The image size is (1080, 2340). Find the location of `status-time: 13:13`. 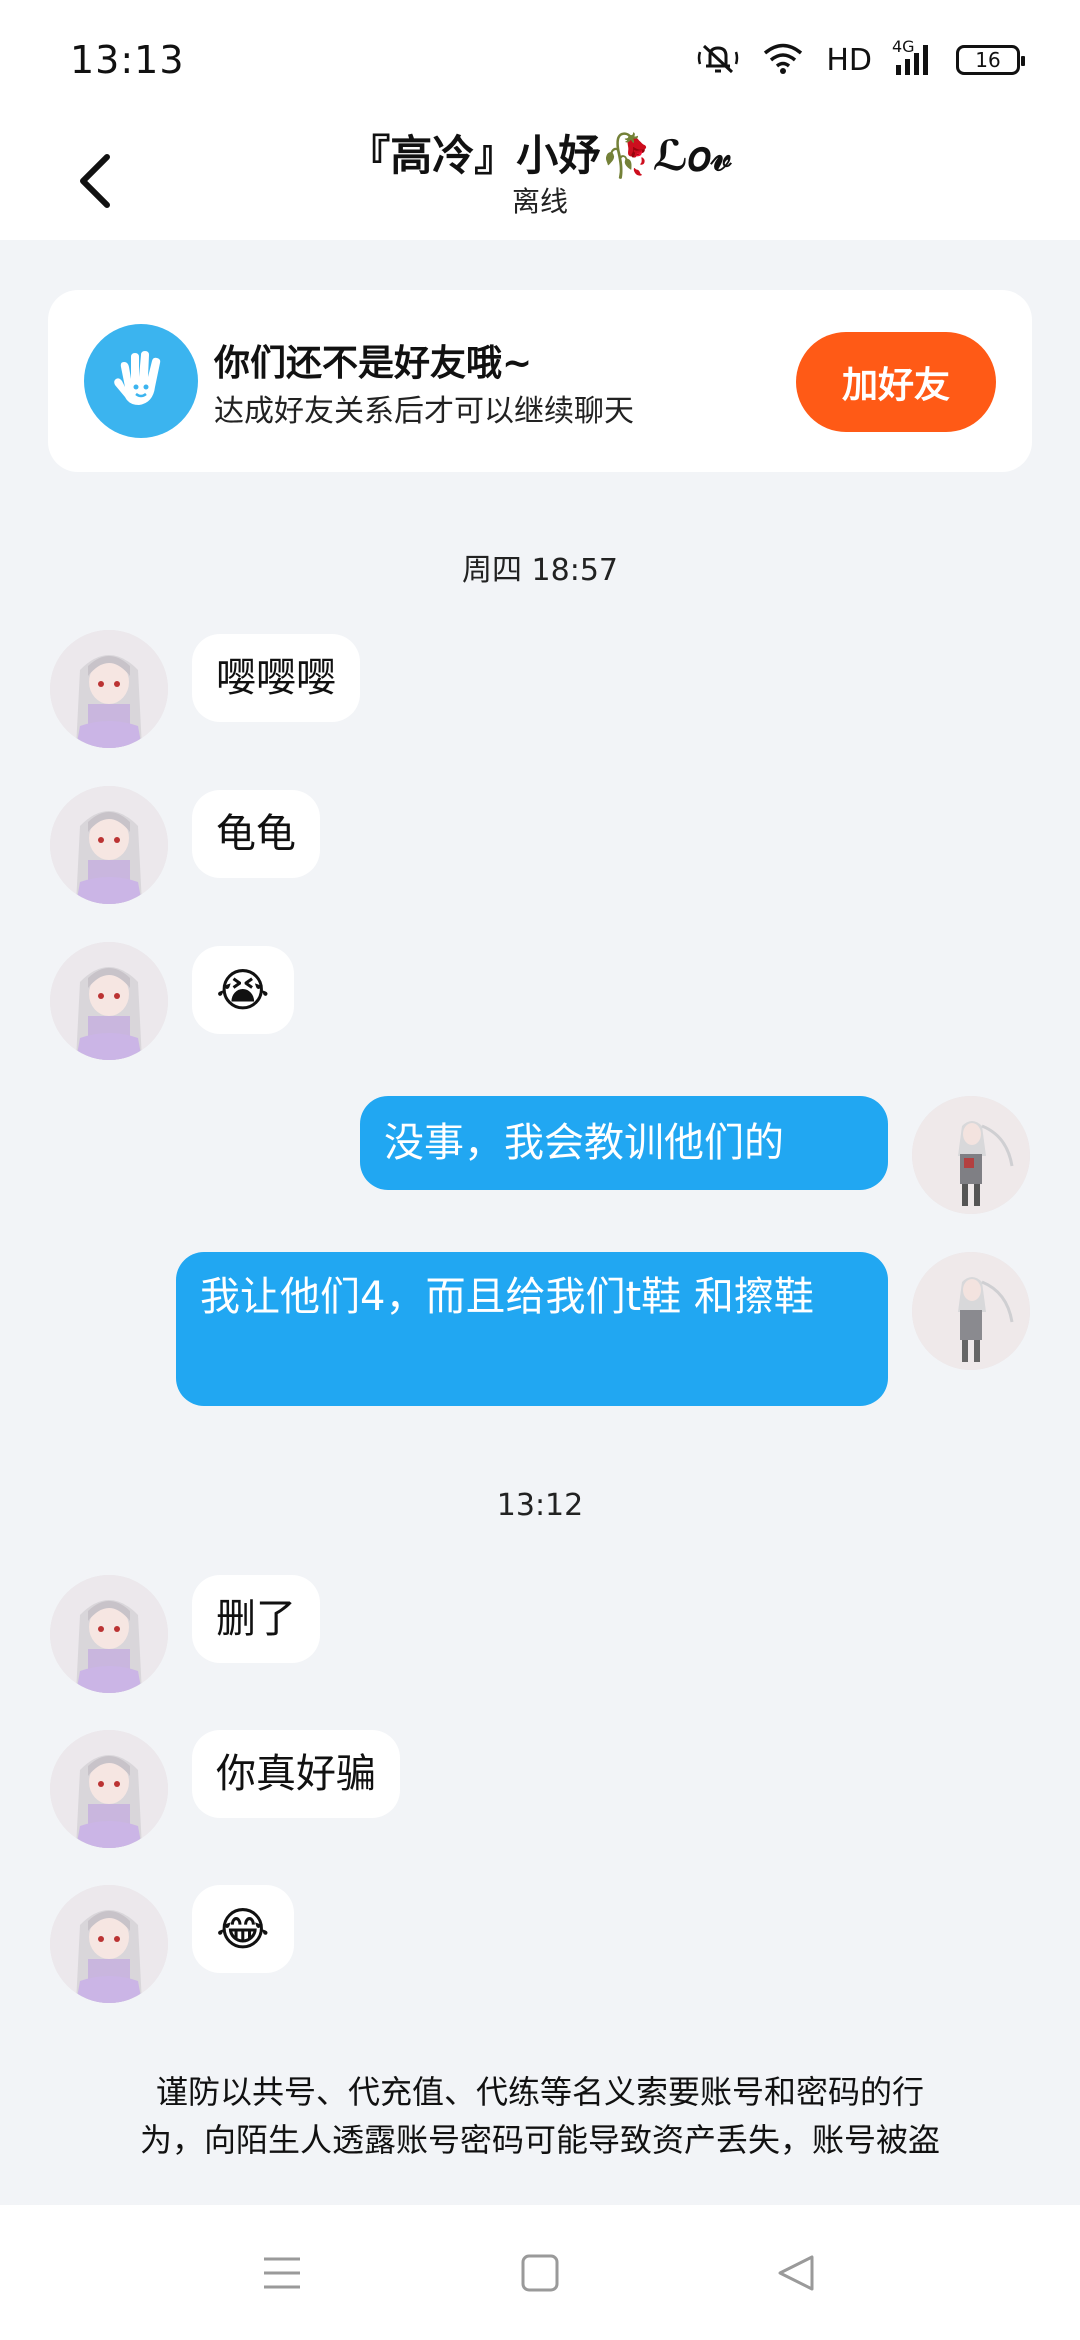

status-time: 13:13 is located at coordinates (127, 60).